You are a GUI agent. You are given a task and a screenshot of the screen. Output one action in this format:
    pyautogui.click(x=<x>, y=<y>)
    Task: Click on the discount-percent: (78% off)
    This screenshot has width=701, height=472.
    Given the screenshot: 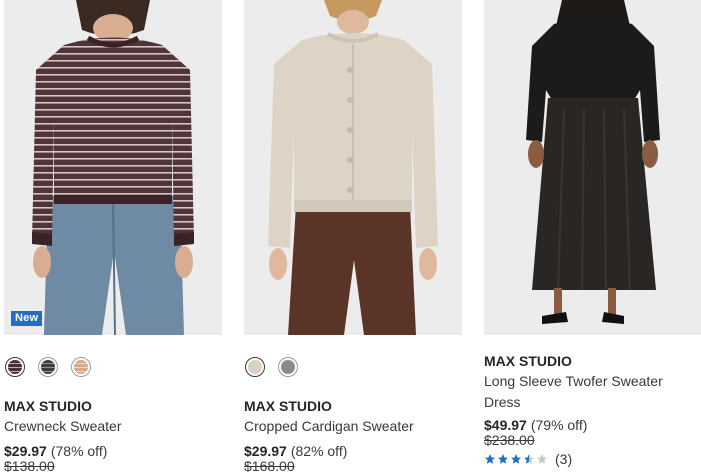 What is the action you would take?
    pyautogui.click(x=79, y=451)
    